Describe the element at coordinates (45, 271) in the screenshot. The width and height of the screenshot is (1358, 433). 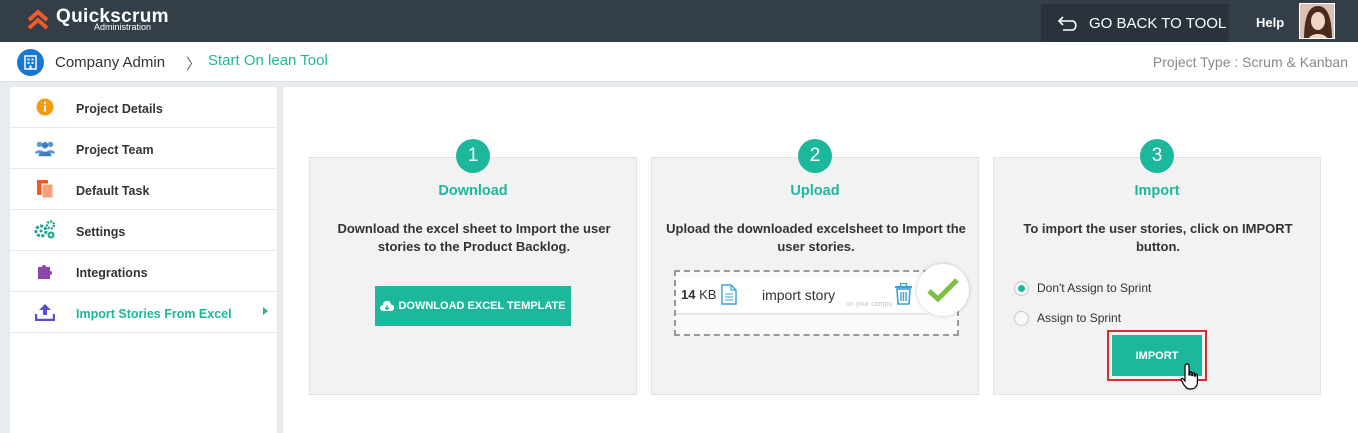
I see `puzzle-icon` at that location.